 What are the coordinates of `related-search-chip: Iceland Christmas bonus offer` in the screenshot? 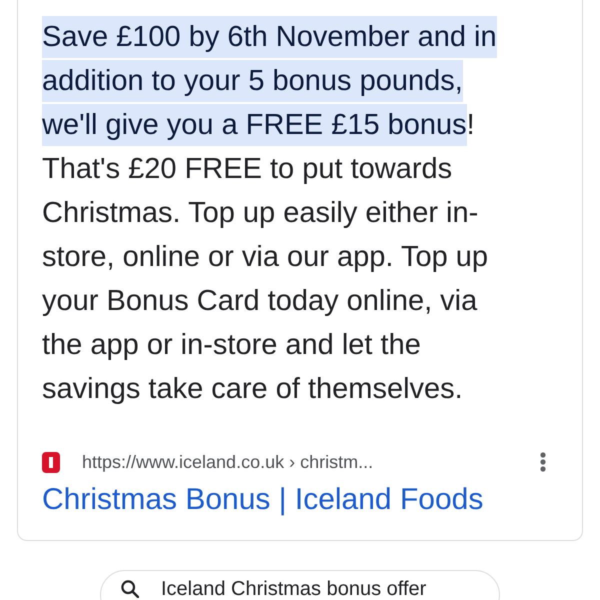 It's located at (300, 585).